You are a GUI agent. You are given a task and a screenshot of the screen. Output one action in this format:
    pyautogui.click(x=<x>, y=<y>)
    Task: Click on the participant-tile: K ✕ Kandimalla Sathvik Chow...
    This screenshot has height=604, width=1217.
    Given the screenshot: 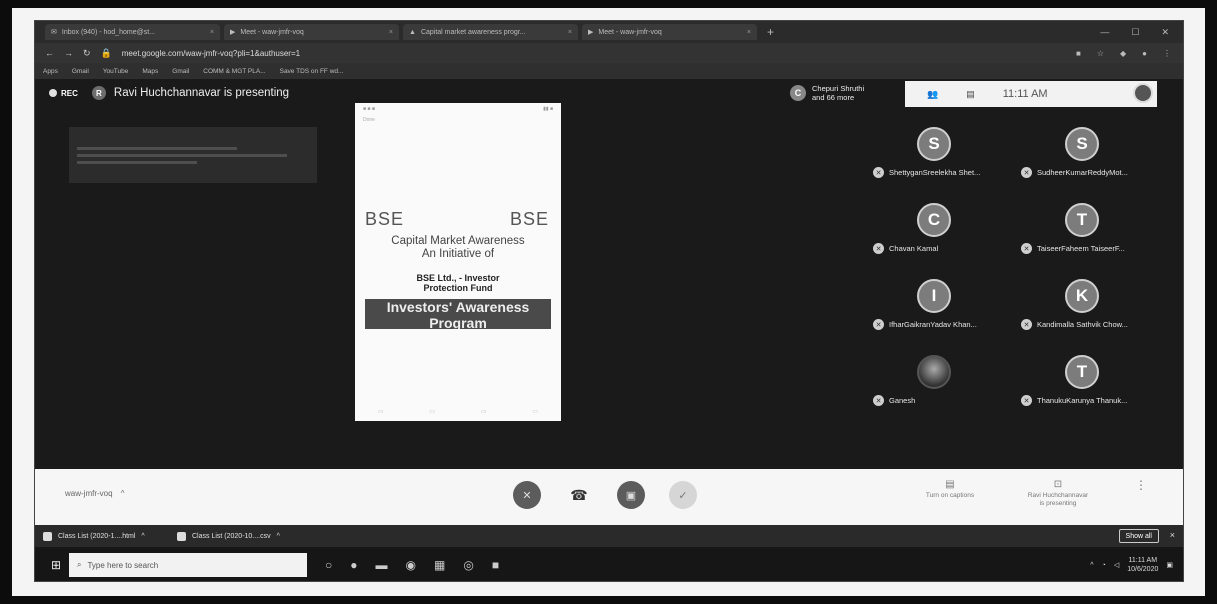 What is the action you would take?
    pyautogui.click(x=1085, y=308)
    